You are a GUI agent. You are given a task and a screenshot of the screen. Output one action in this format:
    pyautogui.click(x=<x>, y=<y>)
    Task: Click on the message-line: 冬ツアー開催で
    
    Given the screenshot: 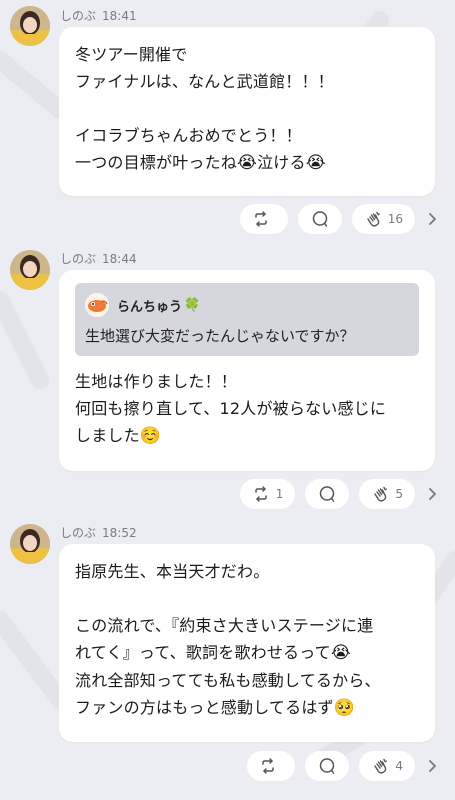 What is the action you would take?
    pyautogui.click(x=131, y=54)
    